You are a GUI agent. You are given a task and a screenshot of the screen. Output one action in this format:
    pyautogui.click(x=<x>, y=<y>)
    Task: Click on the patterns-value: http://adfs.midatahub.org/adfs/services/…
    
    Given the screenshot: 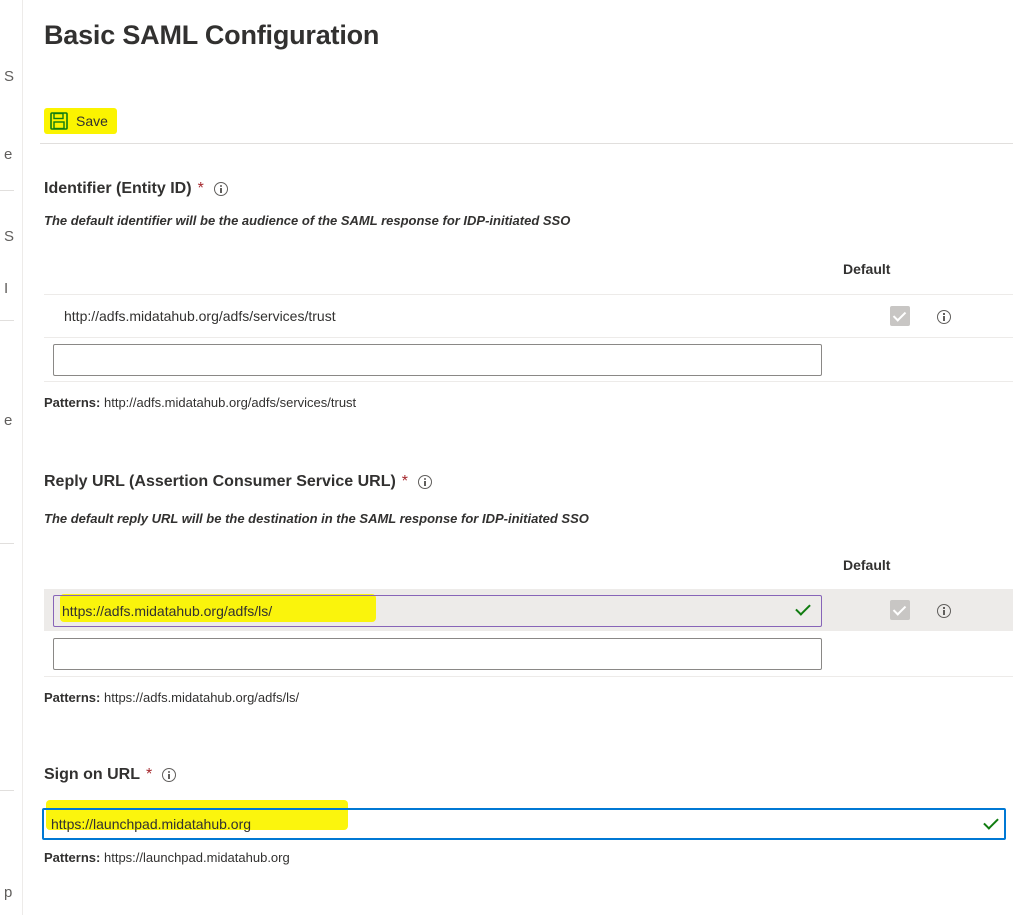 What is the action you would take?
    pyautogui.click(x=230, y=402)
    